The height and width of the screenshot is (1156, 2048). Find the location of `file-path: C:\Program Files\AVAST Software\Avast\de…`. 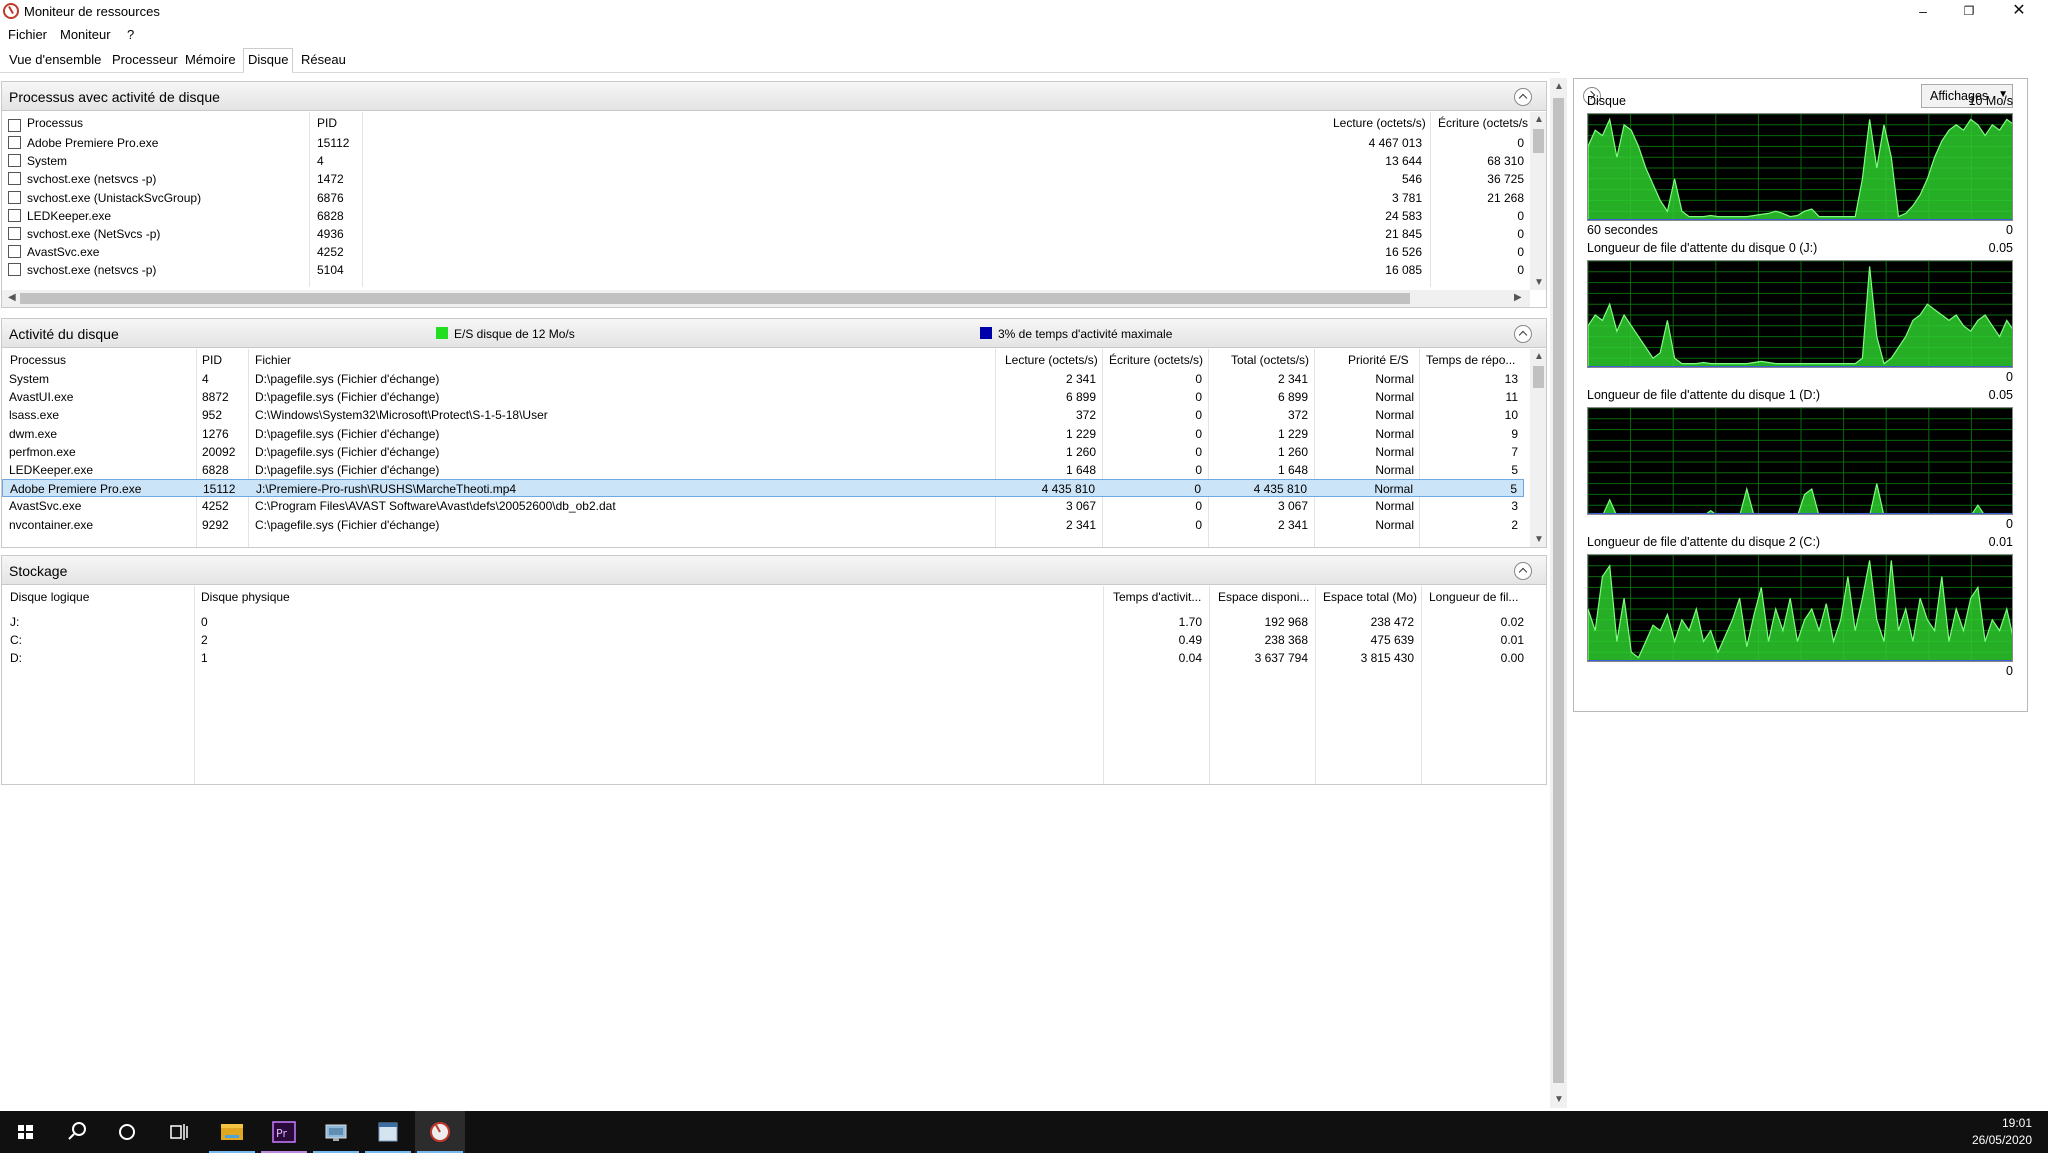

file-path: C:\Program Files\AVAST Software\Avast\de… is located at coordinates (435, 506).